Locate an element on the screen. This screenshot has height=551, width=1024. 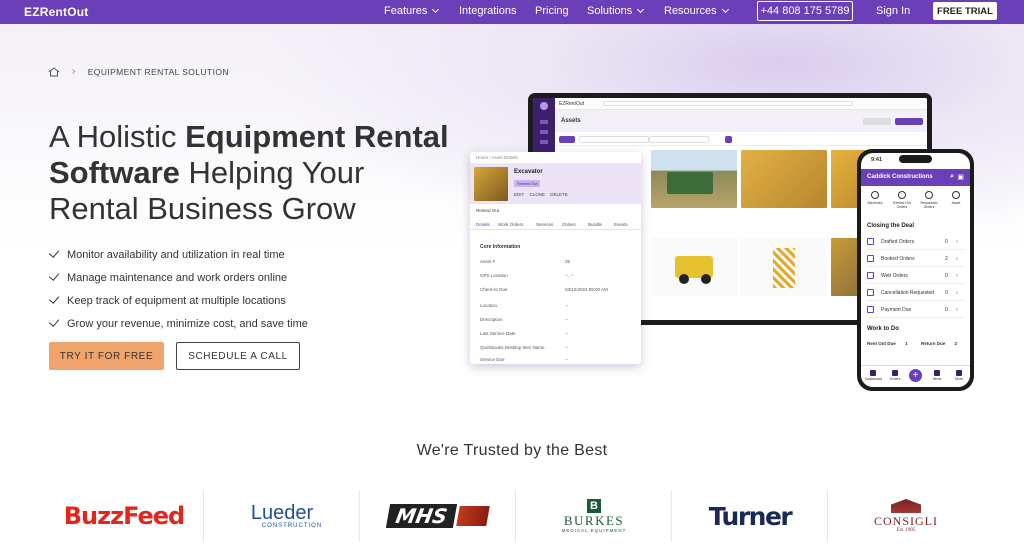
row-label: Web Orders is located at coordinates (894, 276).